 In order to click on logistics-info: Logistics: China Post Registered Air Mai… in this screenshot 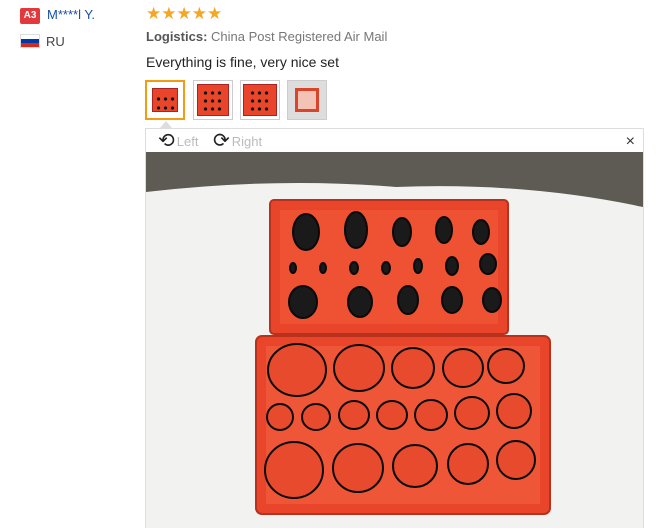, I will do `click(266, 36)`.